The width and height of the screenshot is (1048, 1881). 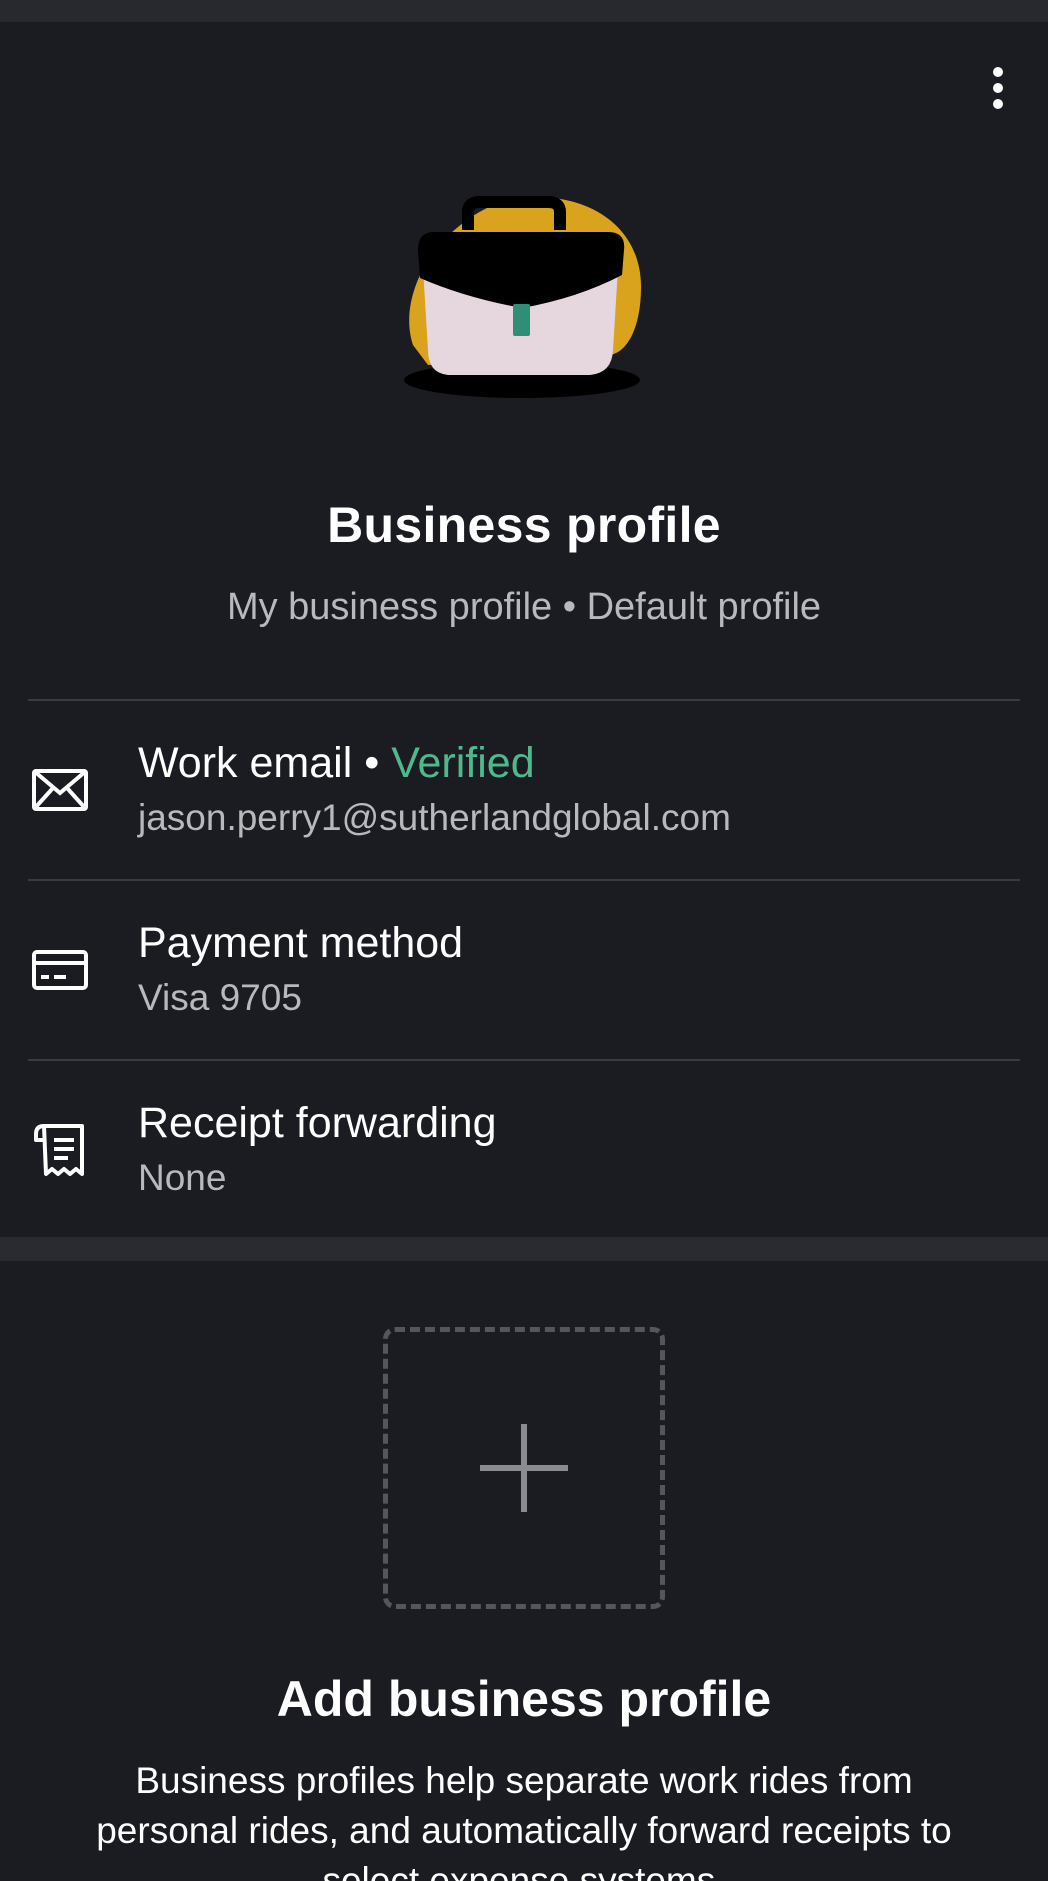 What do you see at coordinates (524, 1249) in the screenshot?
I see `section-divider` at bounding box center [524, 1249].